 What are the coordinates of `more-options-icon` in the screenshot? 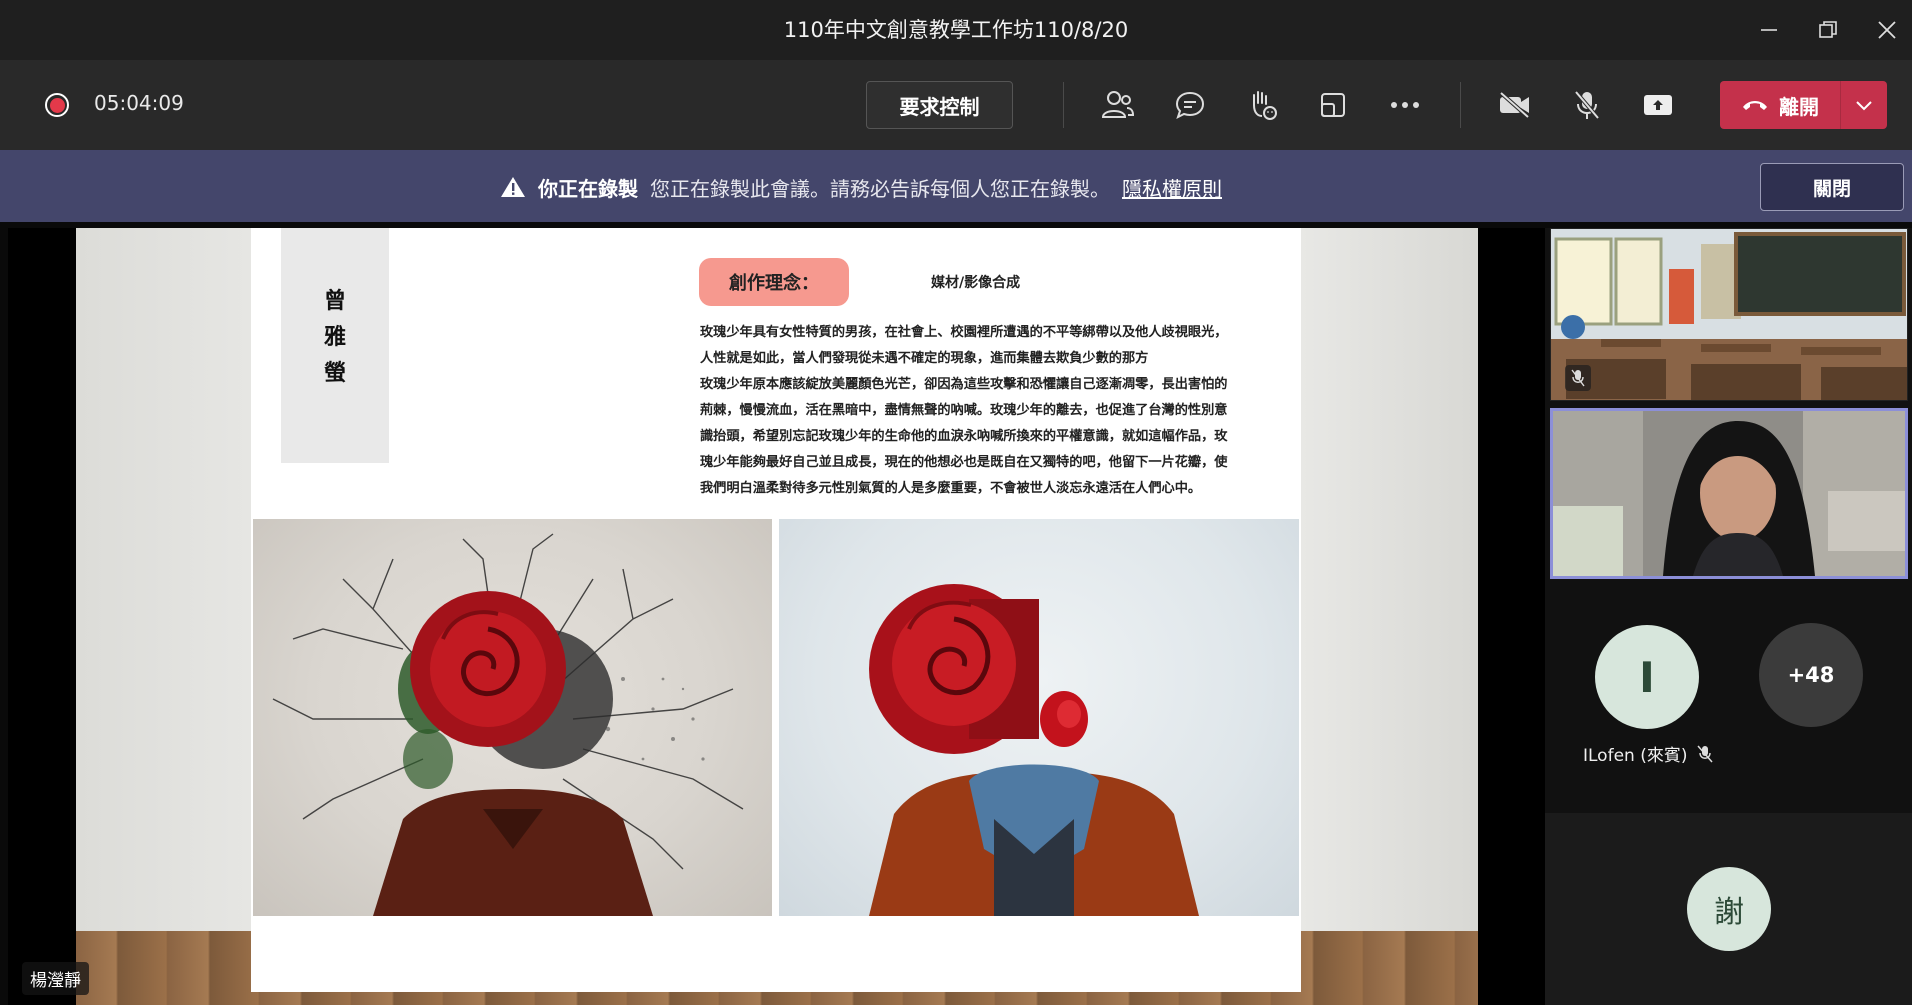 It's located at (1405, 105).